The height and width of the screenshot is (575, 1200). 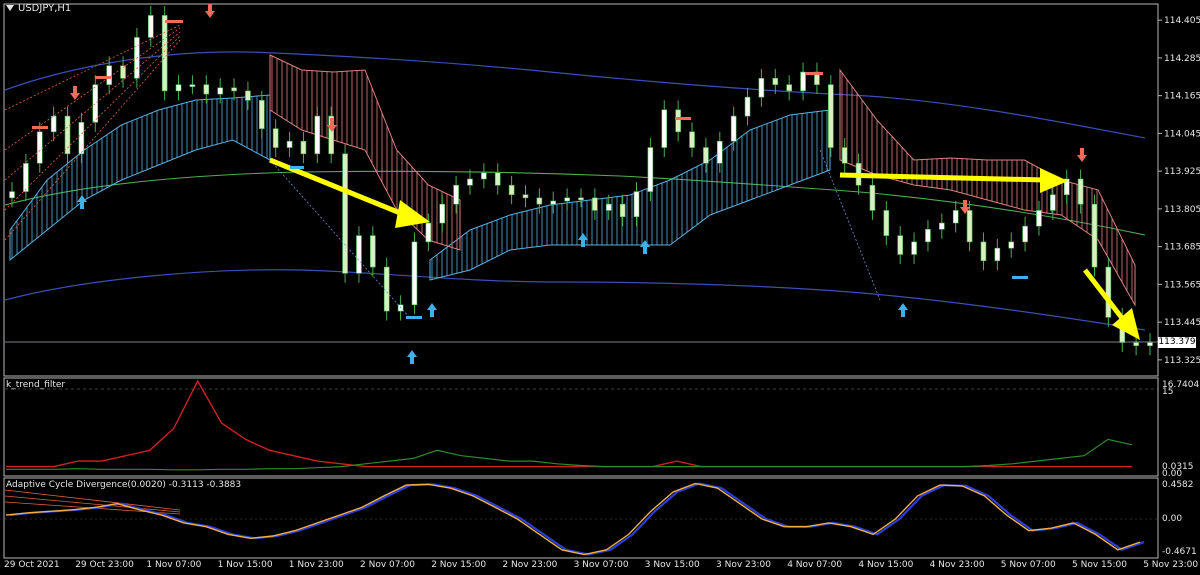 What do you see at coordinates (45, 8) in the screenshot?
I see `symbol-text: USDJPY,H1` at bounding box center [45, 8].